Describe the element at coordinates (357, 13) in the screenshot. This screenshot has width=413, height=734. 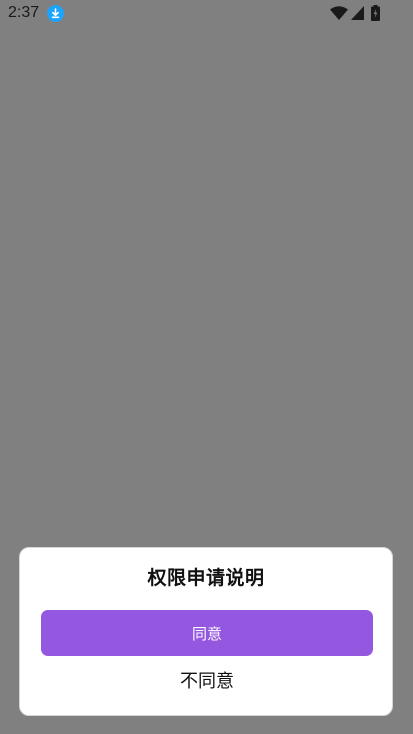
I see `signal-icon` at that location.